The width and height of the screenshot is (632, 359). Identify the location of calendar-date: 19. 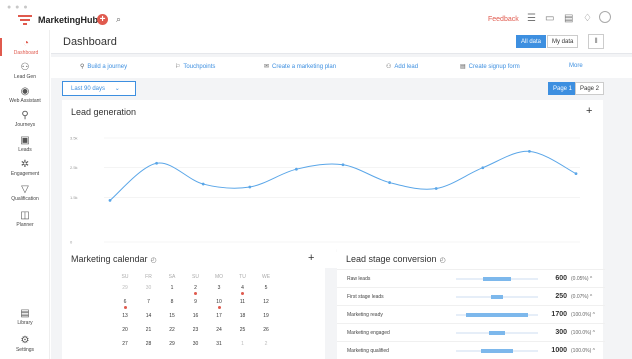
(266, 316).